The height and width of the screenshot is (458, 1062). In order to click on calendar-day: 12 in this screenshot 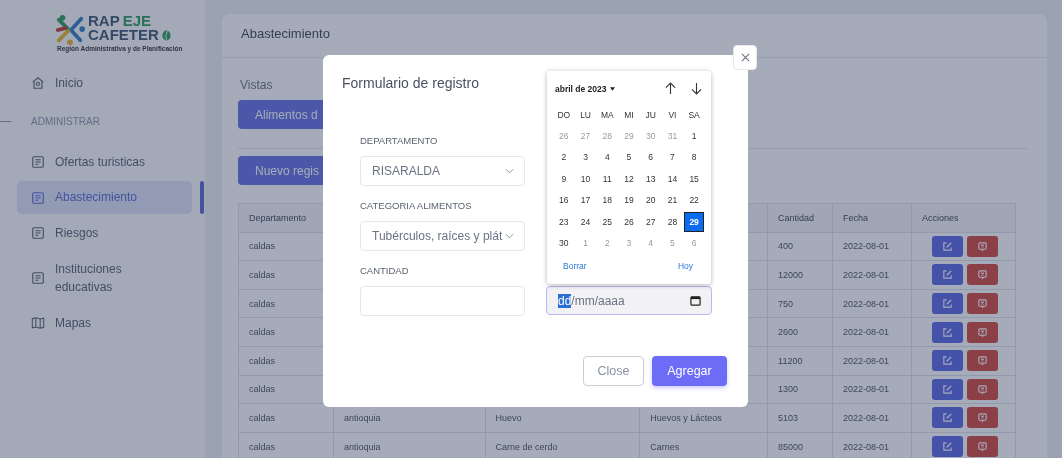, I will do `click(629, 178)`.